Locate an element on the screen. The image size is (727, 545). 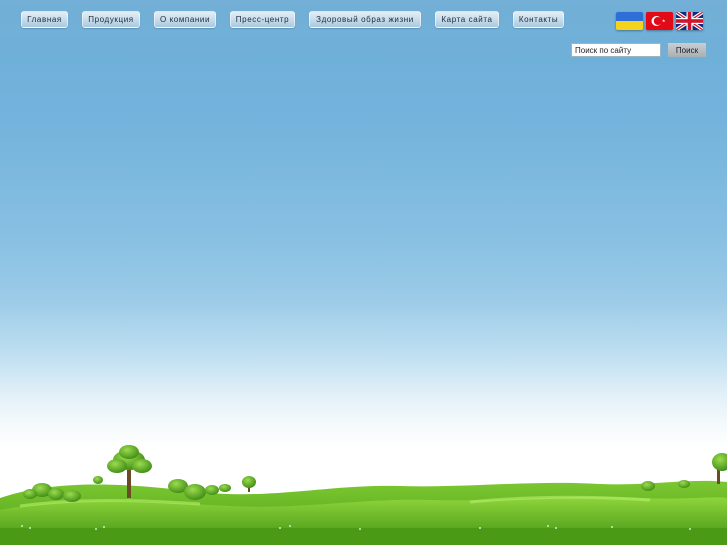
nav-item-healthy-lifestyle: Здоровый образ жизни is located at coordinates (365, 19).